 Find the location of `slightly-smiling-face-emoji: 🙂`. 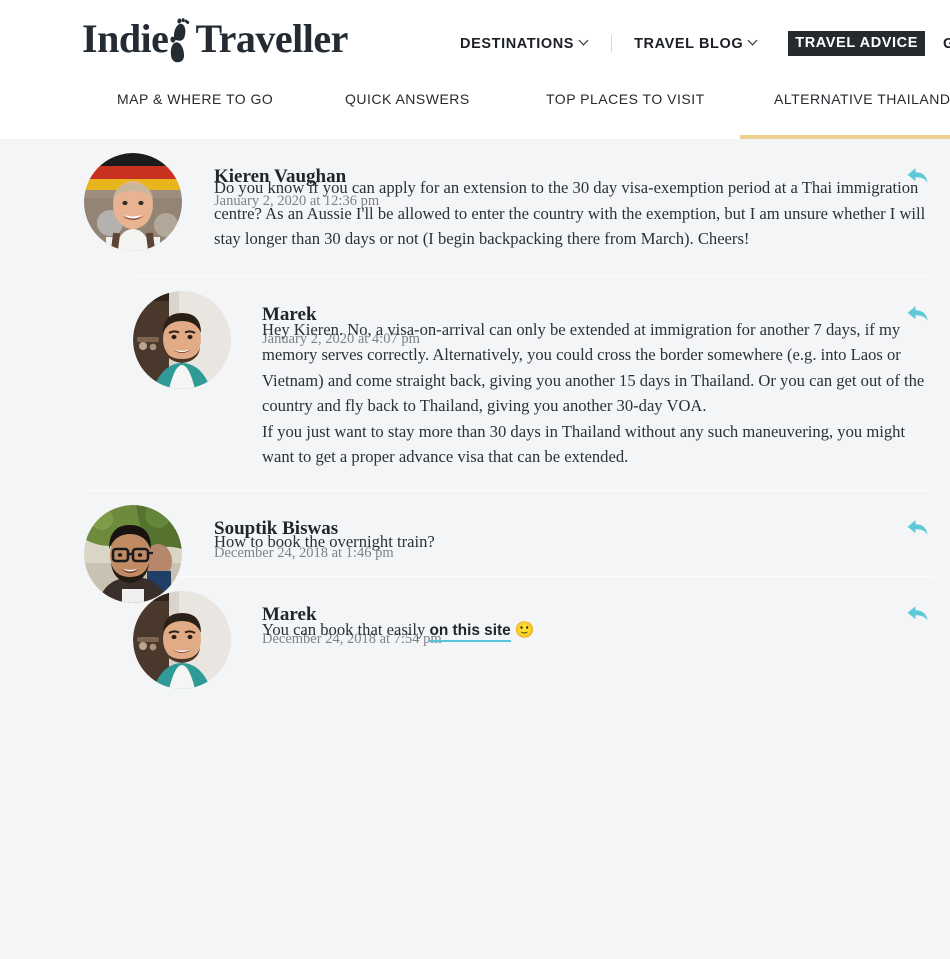

slightly-smiling-face-emoji: 🙂 is located at coordinates (524, 630).